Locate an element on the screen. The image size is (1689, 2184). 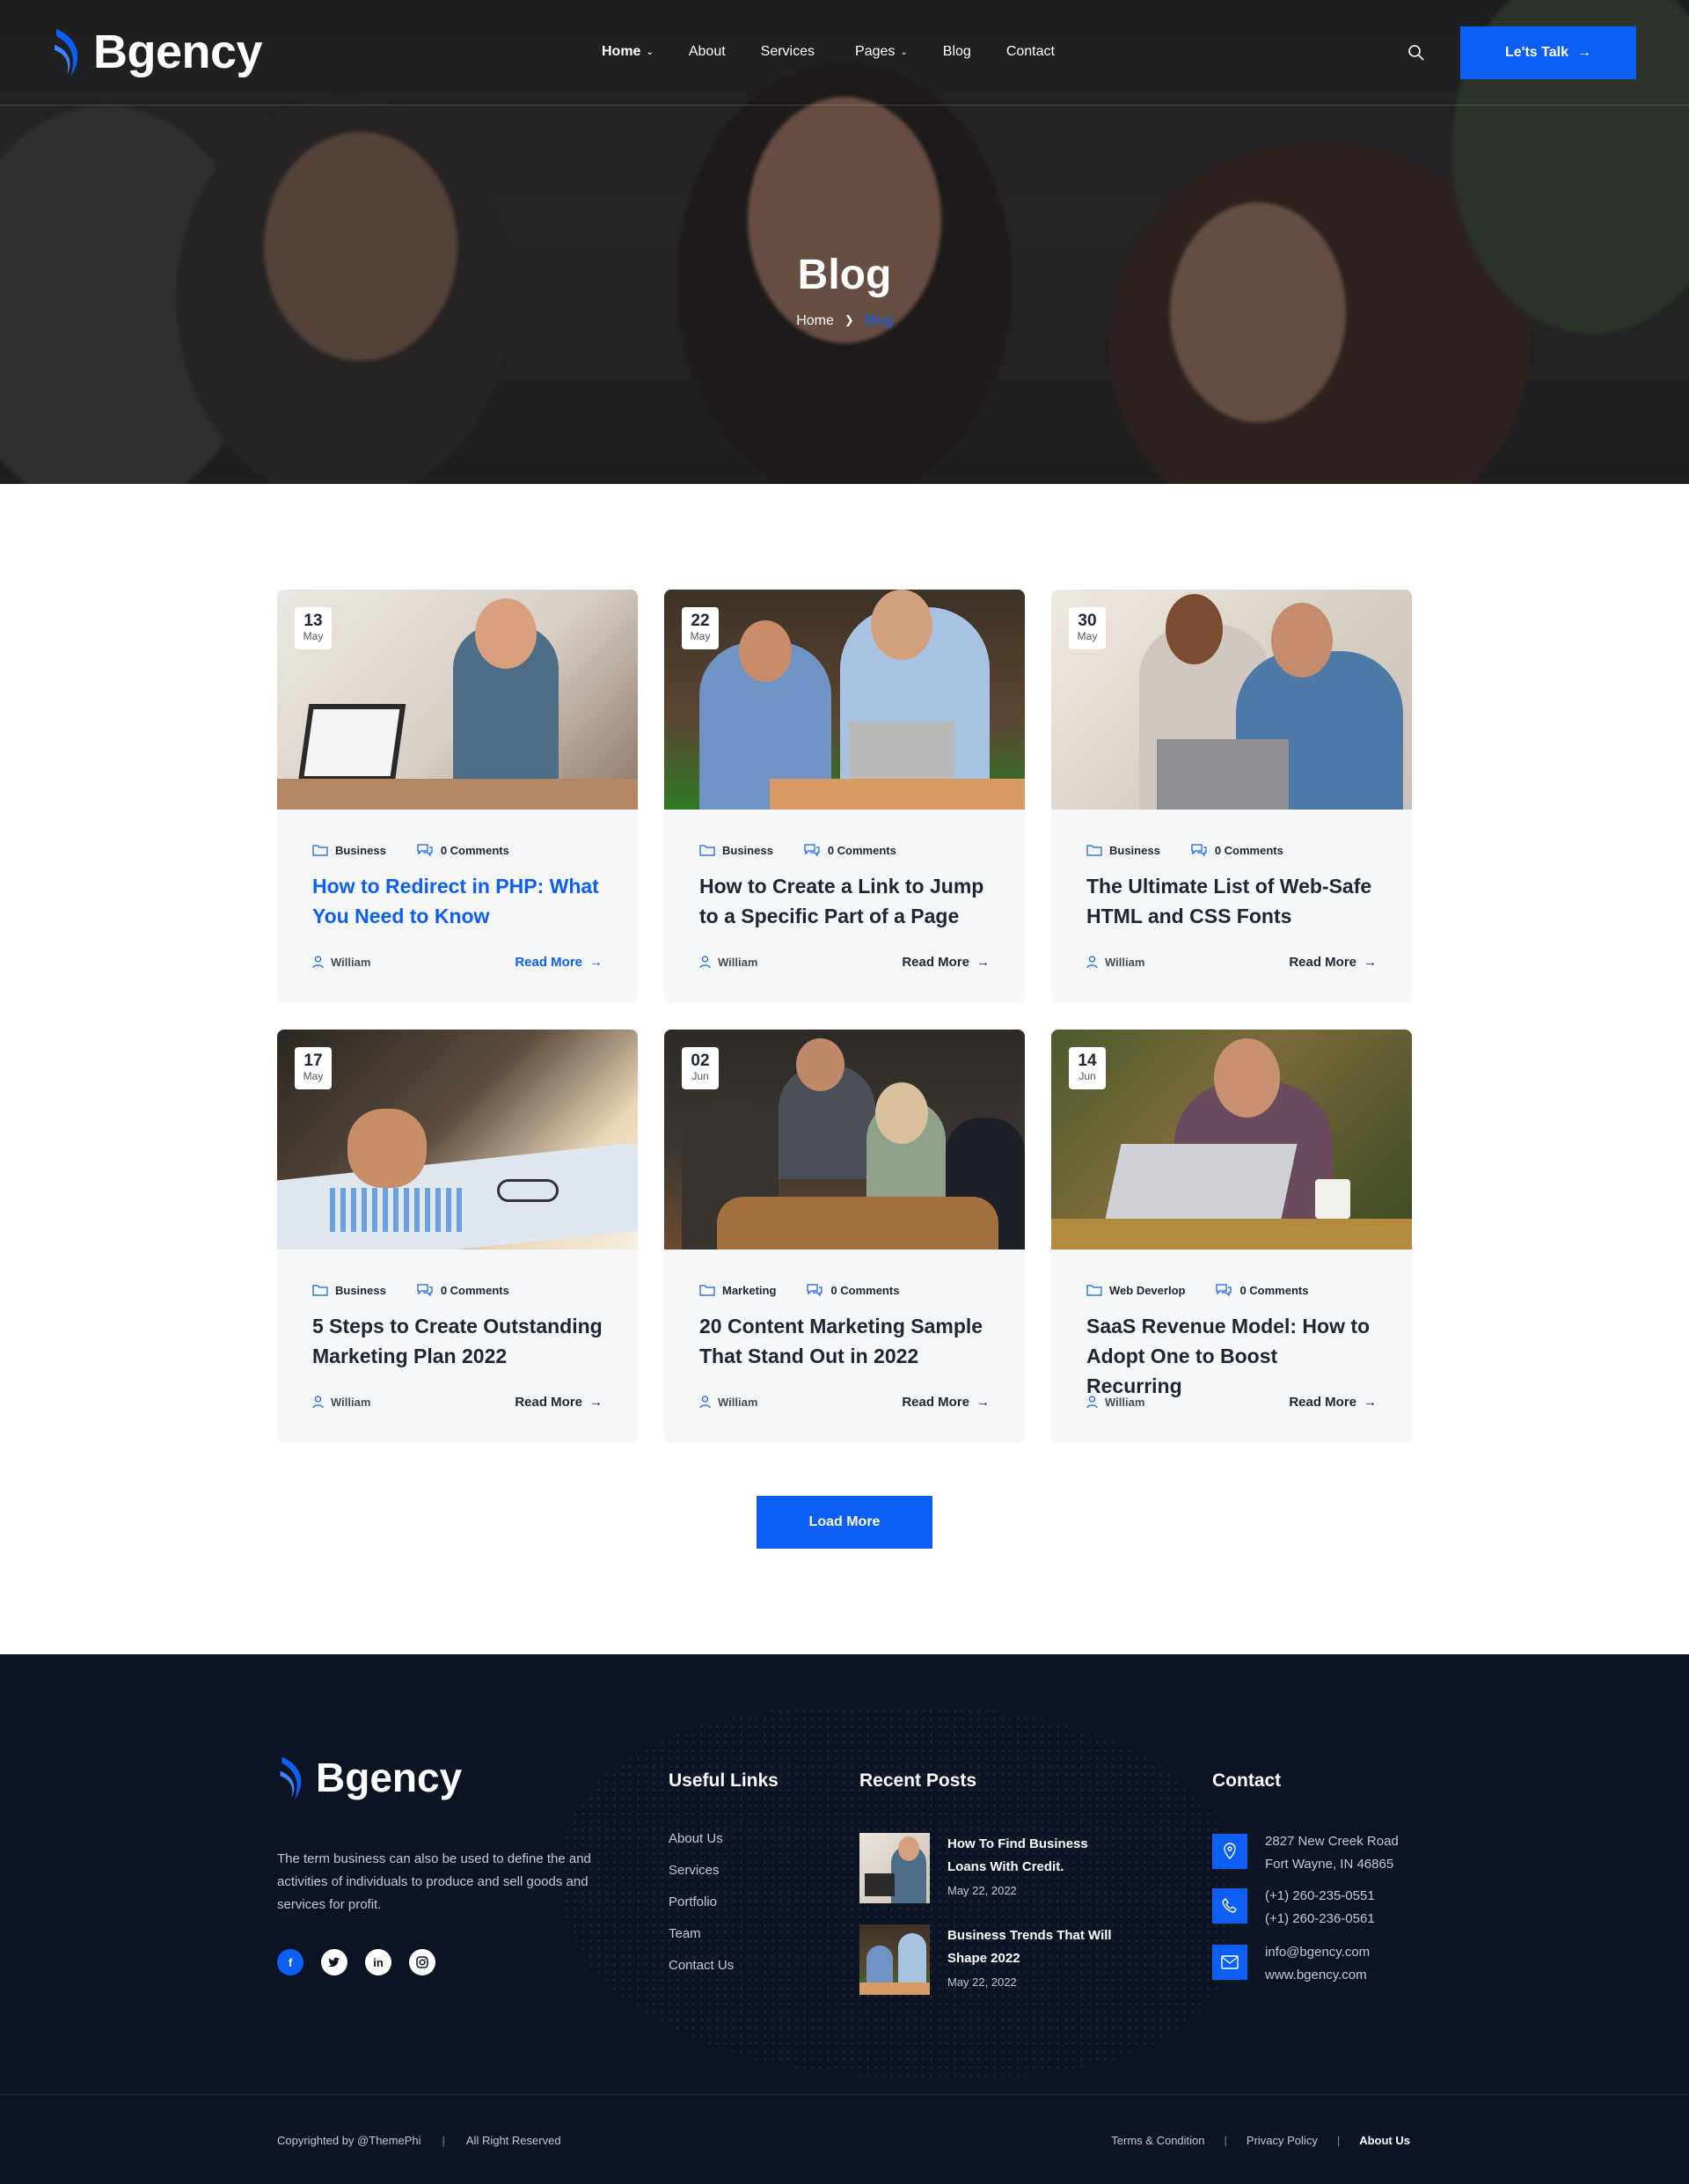
facebook-icon: f is located at coordinates (290, 1962).